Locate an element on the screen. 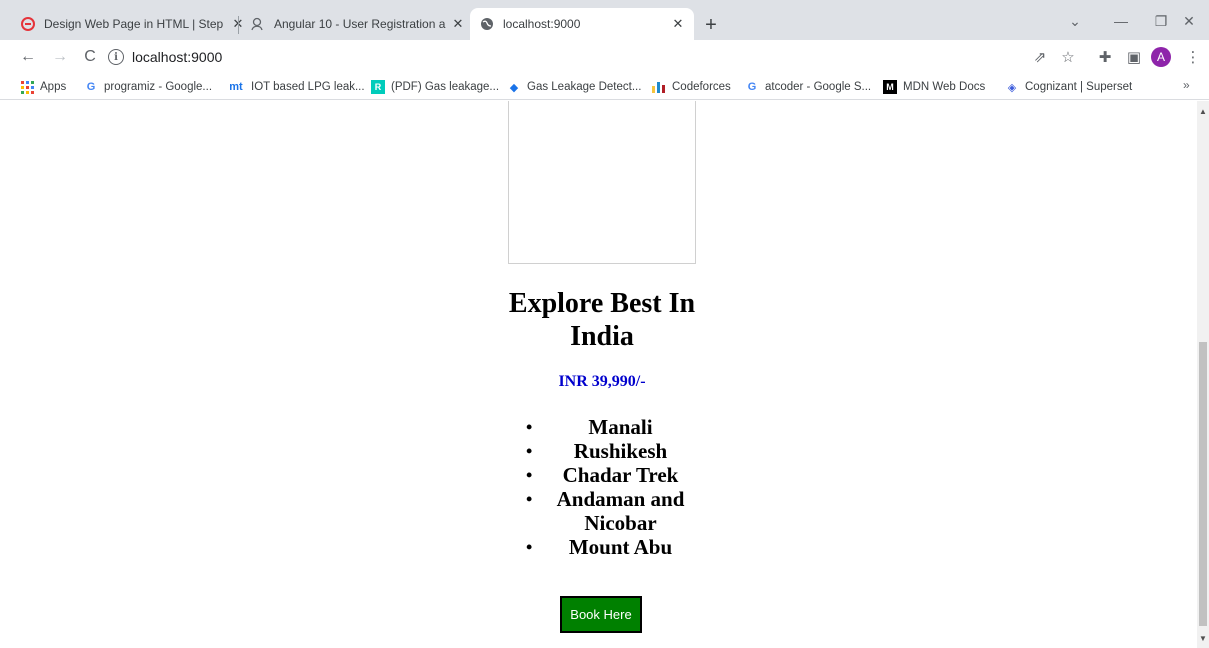 This screenshot has width=1209, height=648. site-info-icon: i is located at coordinates (116, 57).